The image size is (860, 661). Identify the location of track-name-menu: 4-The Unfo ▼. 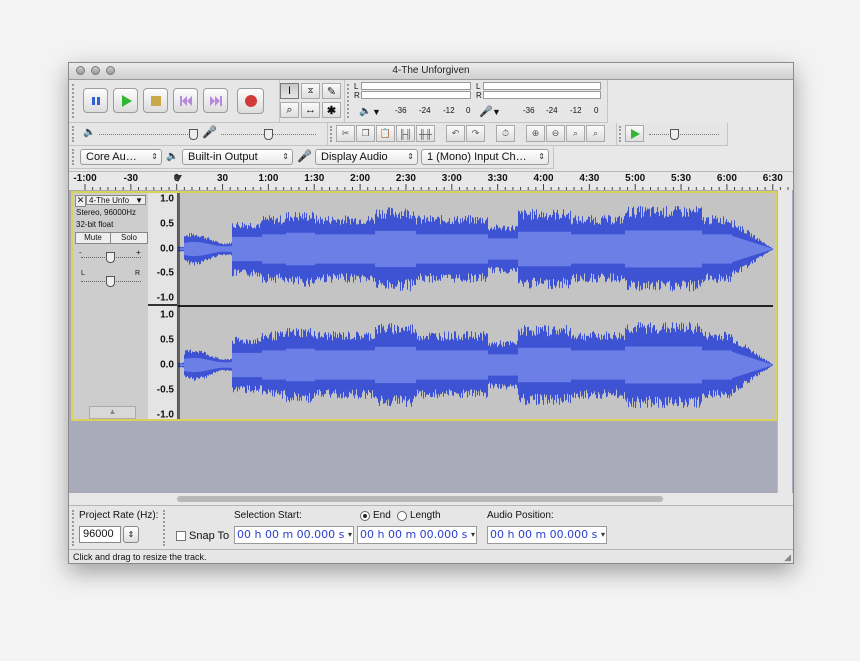
(116, 200).